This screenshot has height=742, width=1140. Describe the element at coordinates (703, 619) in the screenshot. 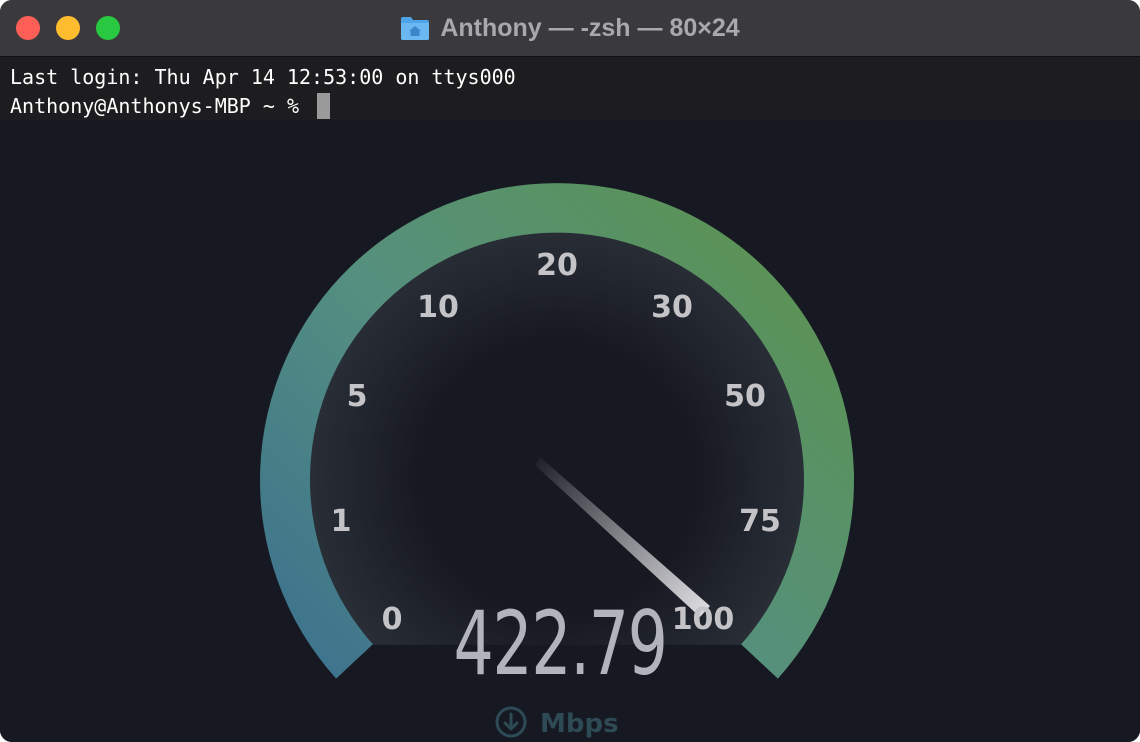

I see `scale-label-100: 100` at that location.